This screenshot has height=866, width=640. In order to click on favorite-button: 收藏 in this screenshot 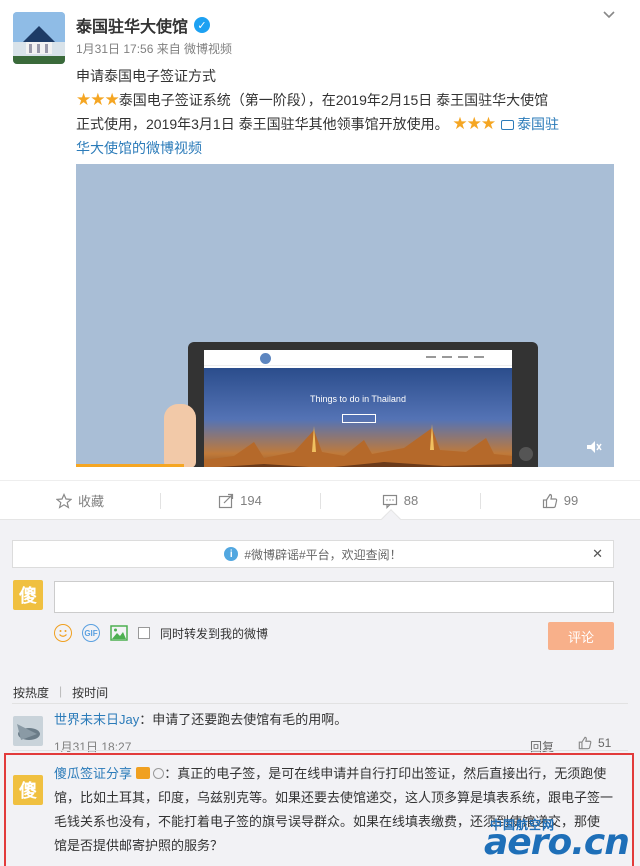, I will do `click(80, 500)`.